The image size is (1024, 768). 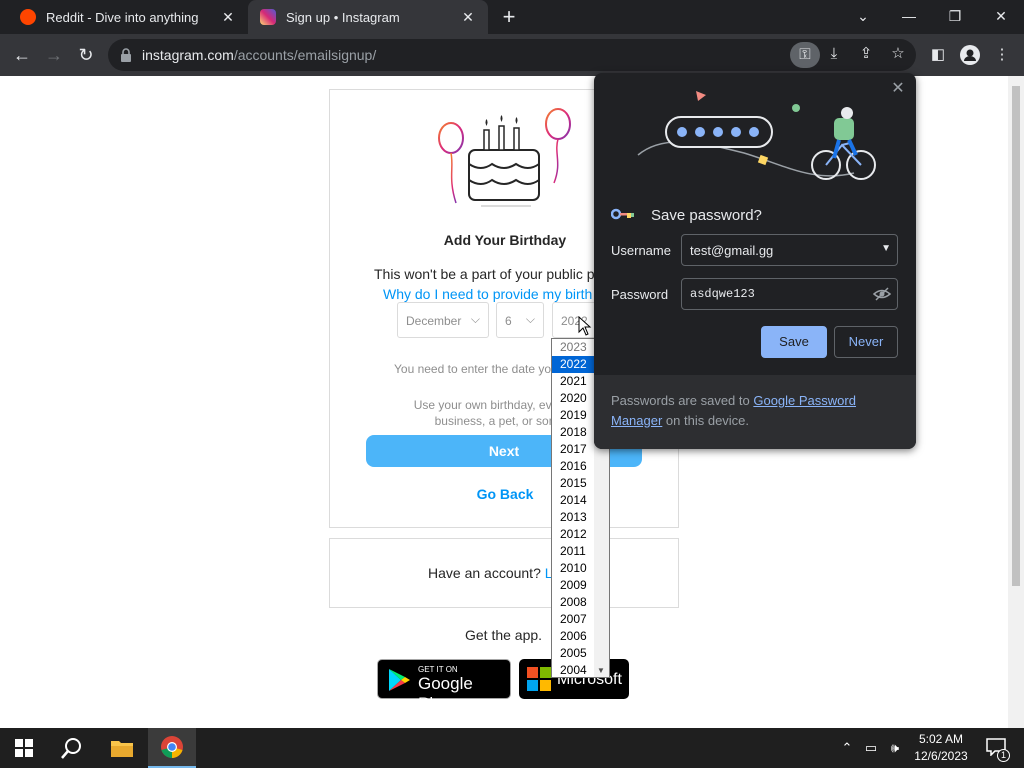 What do you see at coordinates (445, 693) in the screenshot?
I see `gplay-big-text: Google Play` at bounding box center [445, 693].